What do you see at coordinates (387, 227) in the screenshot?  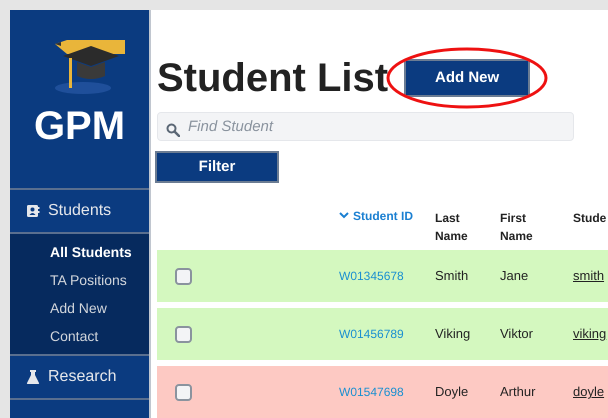 I see `column-header: Student ID` at bounding box center [387, 227].